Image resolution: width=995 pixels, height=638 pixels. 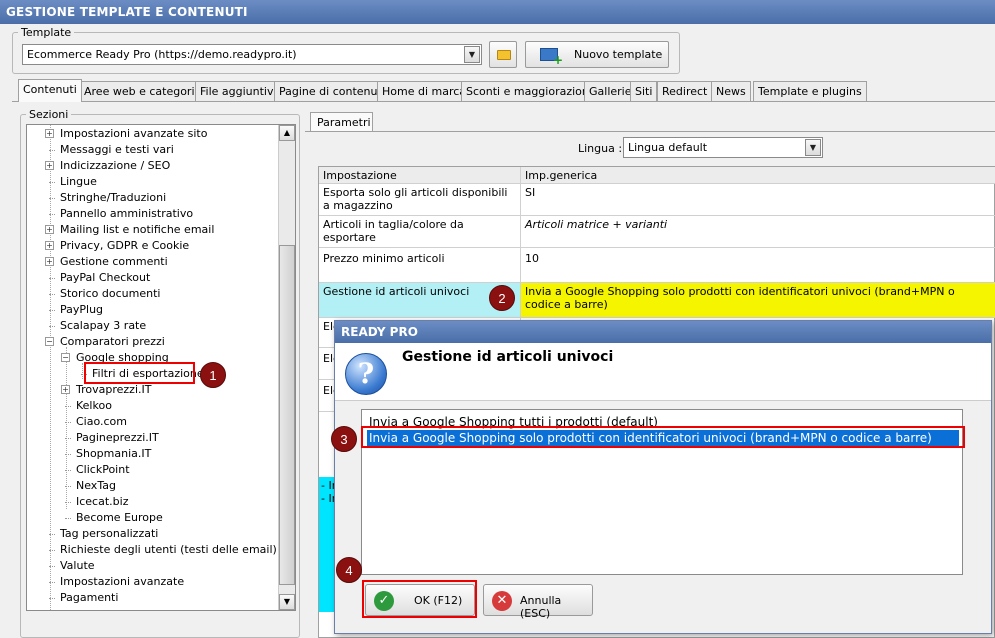 I want to click on tree-item: Shopmania.IT, so click(x=113, y=454).